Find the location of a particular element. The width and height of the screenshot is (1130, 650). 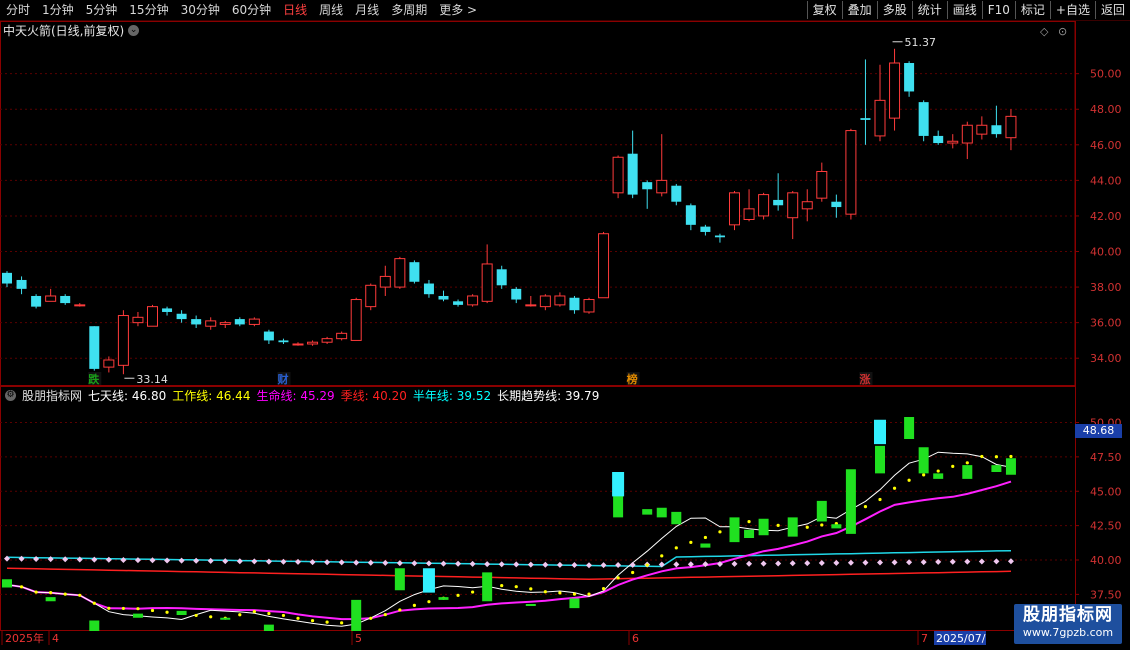

period-tab: 周线 is located at coordinates (331, 10).